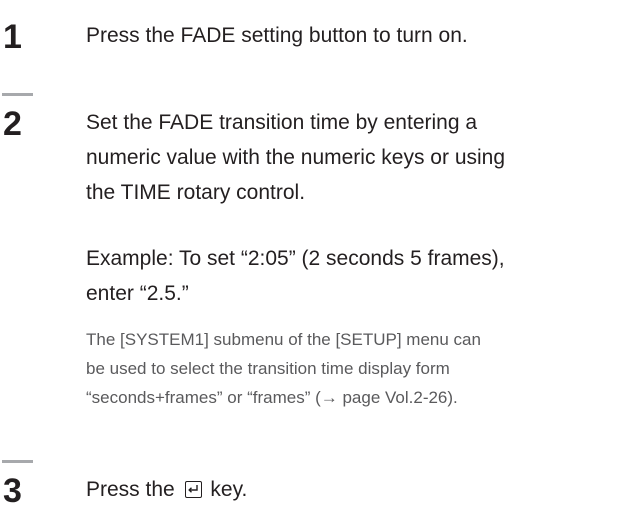 The width and height of the screenshot is (638, 510). What do you see at coordinates (229, 489) in the screenshot?
I see `step-text-after-key: key.` at bounding box center [229, 489].